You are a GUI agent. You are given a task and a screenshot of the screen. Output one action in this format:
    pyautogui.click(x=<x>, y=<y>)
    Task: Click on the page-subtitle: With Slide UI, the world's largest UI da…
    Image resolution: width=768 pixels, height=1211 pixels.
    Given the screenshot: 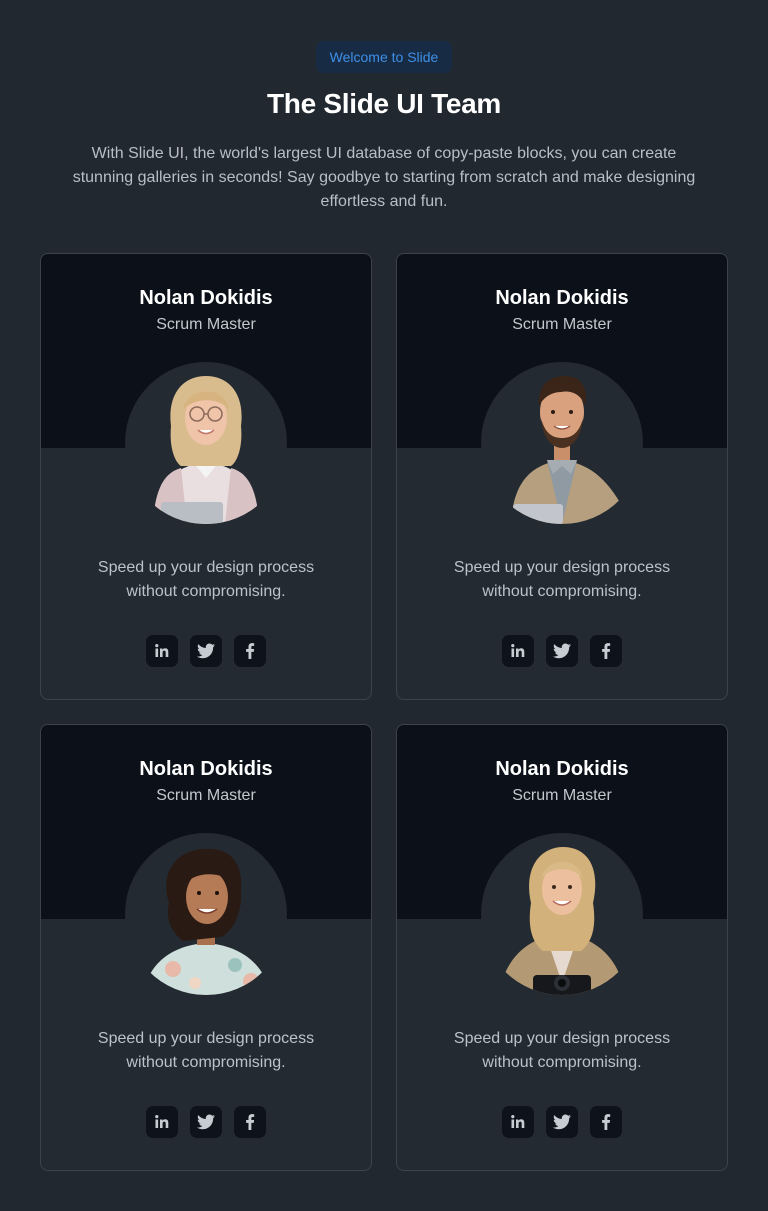 What is the action you would take?
    pyautogui.click(x=384, y=177)
    